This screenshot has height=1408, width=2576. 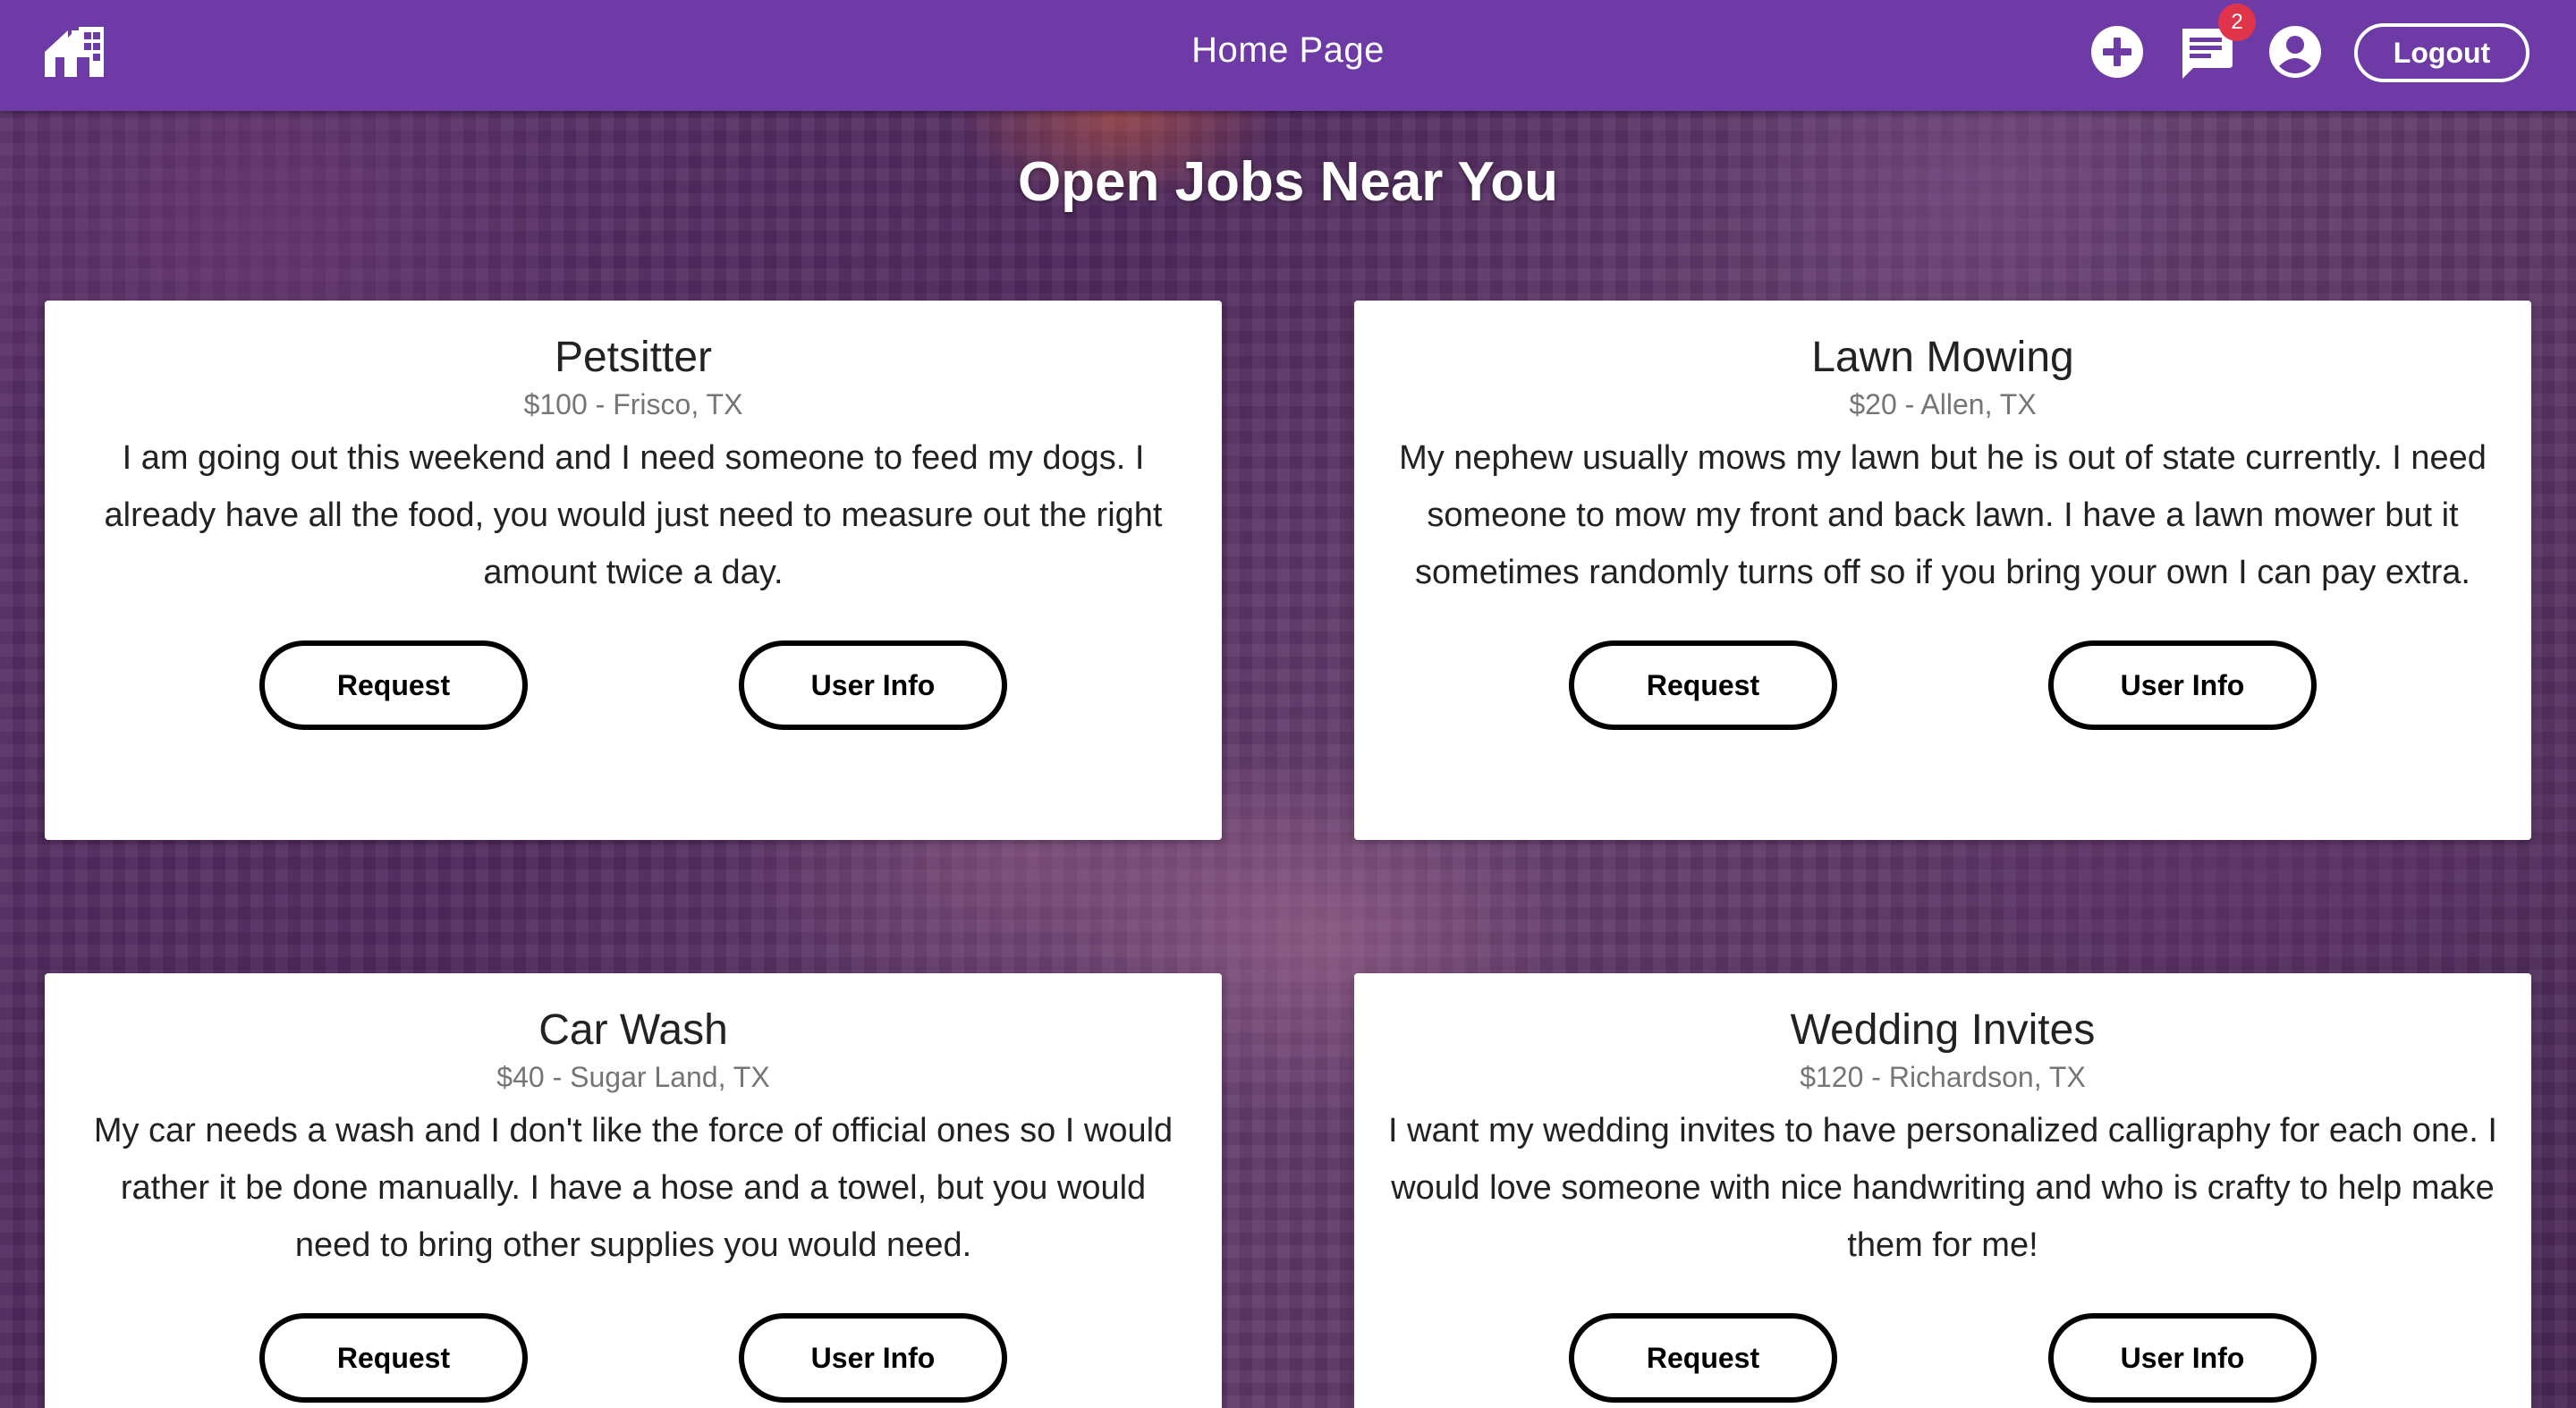 I want to click on job-title: Wedding Invites, so click(x=1943, y=1030).